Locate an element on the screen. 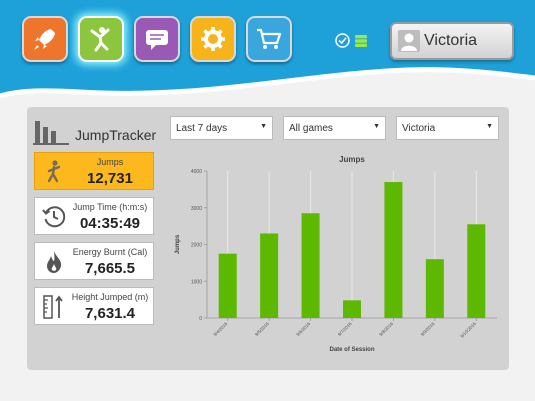 The width and height of the screenshot is (535, 401). chat-icon is located at coordinates (157, 40).